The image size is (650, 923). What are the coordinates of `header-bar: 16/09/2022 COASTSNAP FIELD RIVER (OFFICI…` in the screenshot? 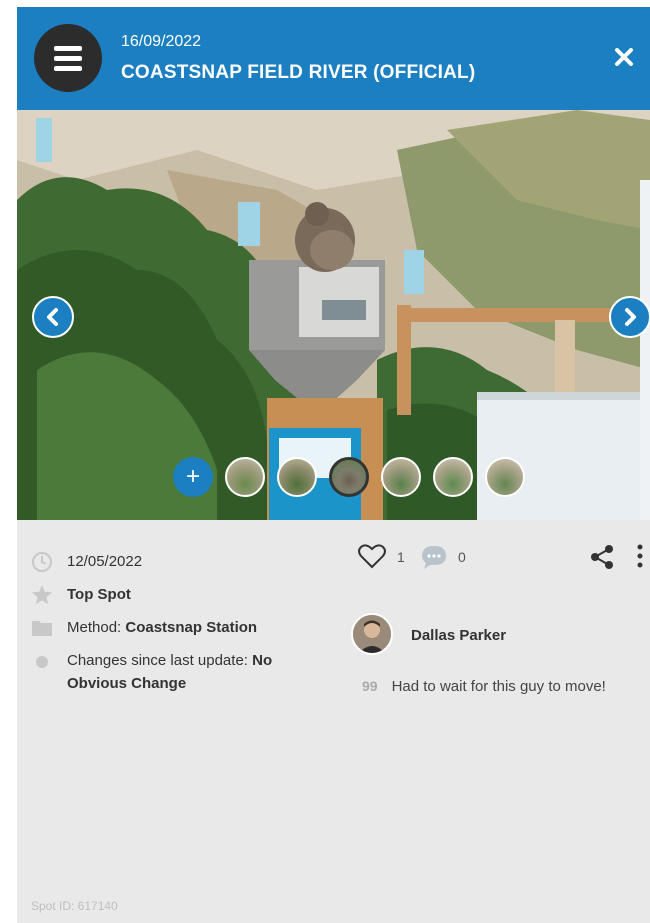 It's located at (333, 58).